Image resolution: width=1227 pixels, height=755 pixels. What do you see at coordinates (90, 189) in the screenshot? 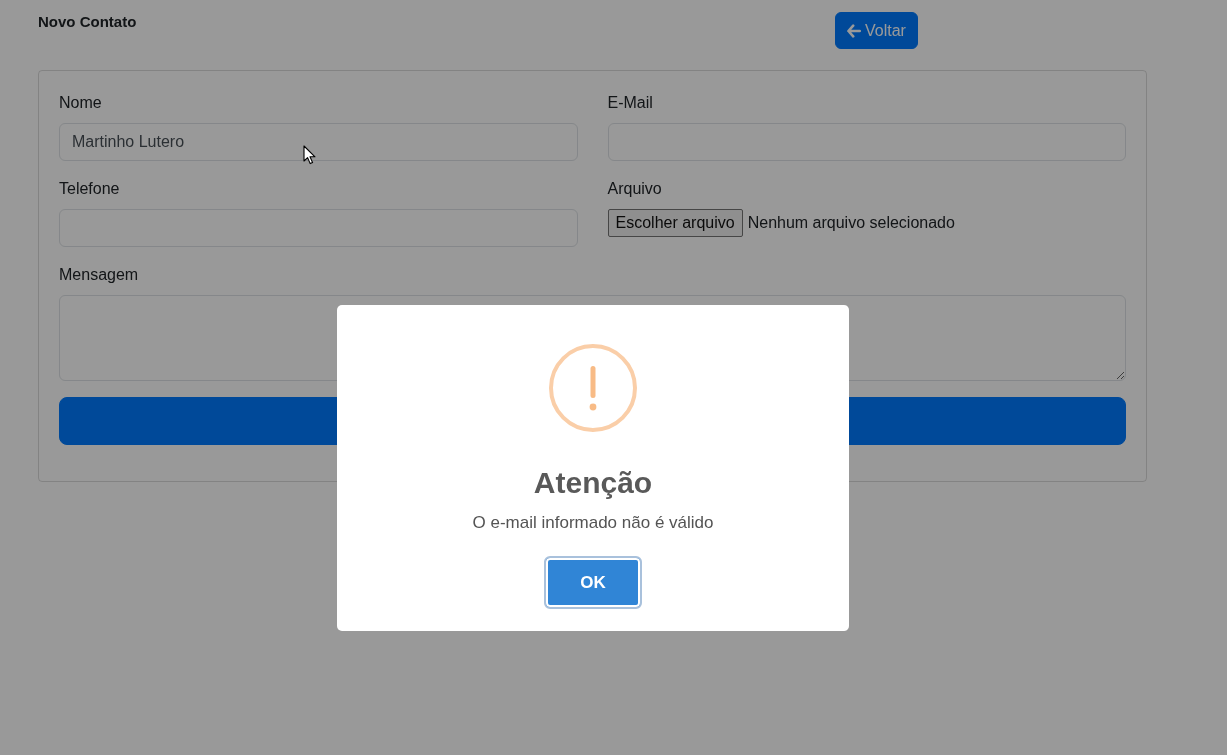
I see `field-label: Telefone` at bounding box center [90, 189].